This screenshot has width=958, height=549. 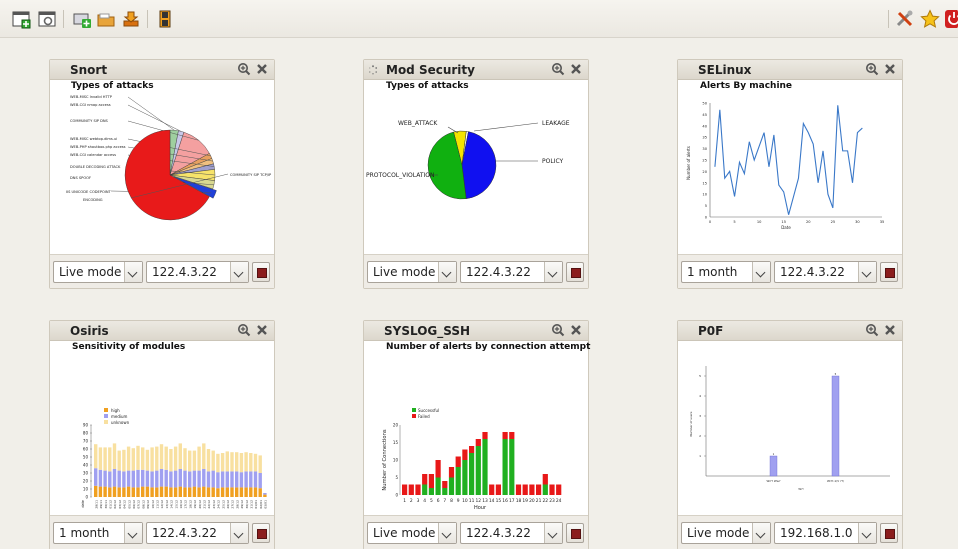 What do you see at coordinates (131, 19) in the screenshot?
I see `download-icon` at bounding box center [131, 19].